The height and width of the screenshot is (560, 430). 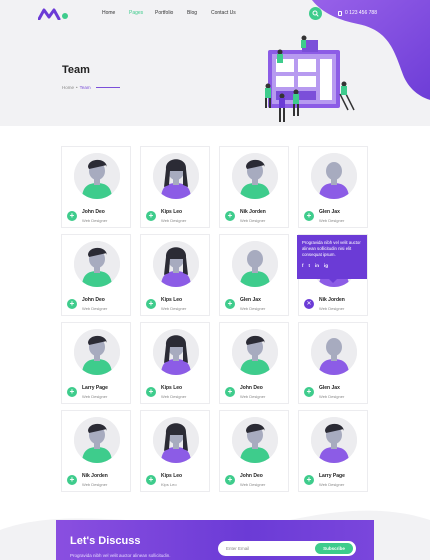 What do you see at coordinates (326, 265) in the screenshot?
I see `instagram-icon: ig` at bounding box center [326, 265].